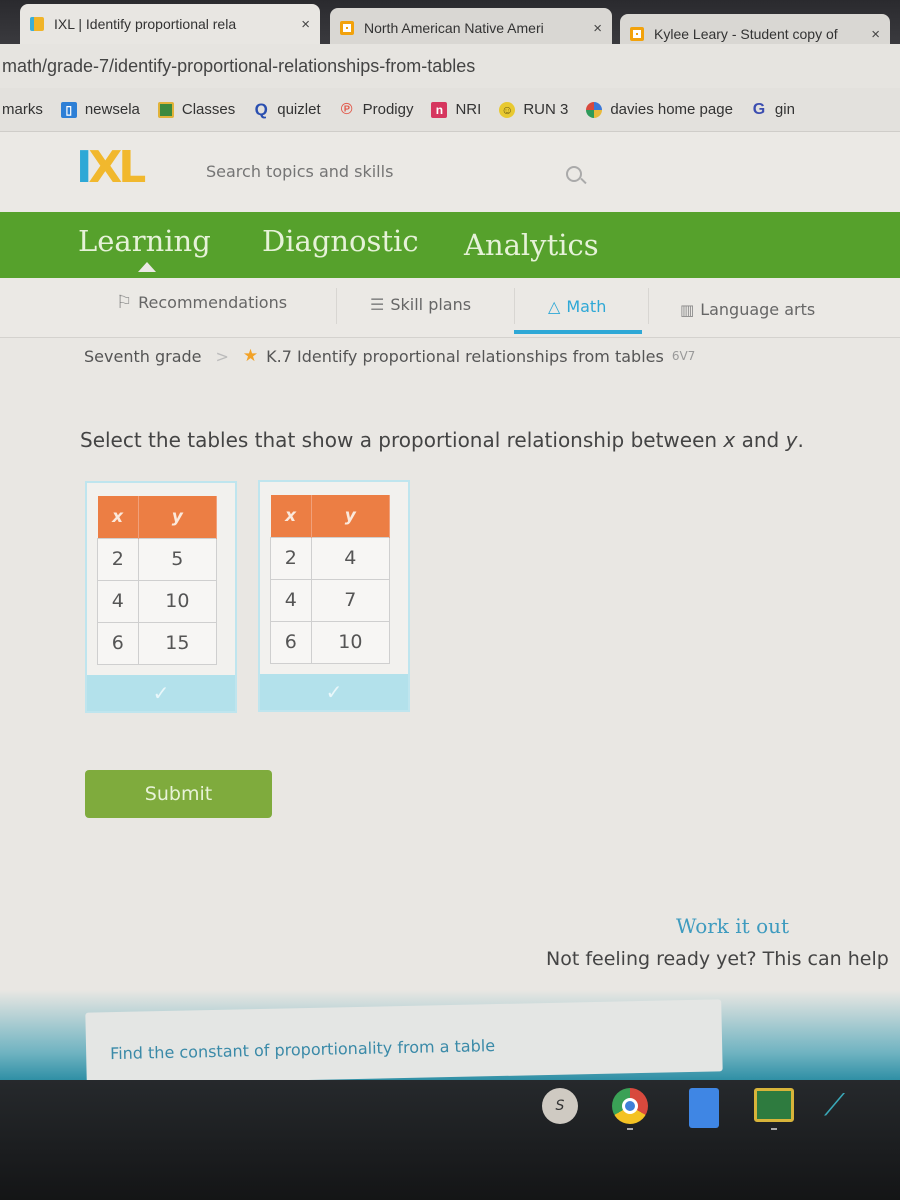 This screenshot has width=900, height=1200. I want to click on tab-label: Recommendations, so click(213, 302).